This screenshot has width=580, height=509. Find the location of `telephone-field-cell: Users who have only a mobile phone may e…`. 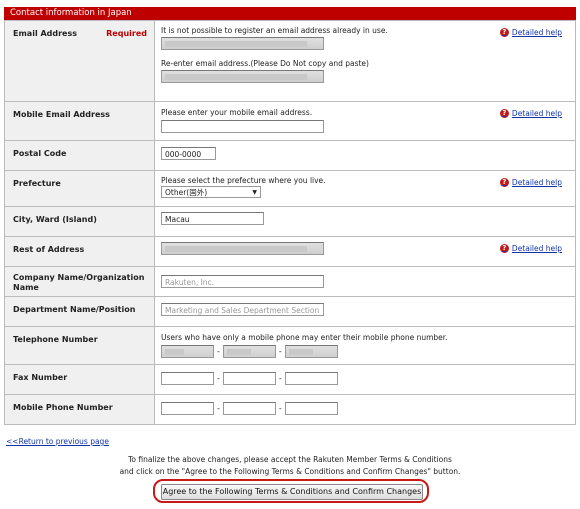

telephone-field-cell: Users who have only a mobile phone may e… is located at coordinates (365, 345).